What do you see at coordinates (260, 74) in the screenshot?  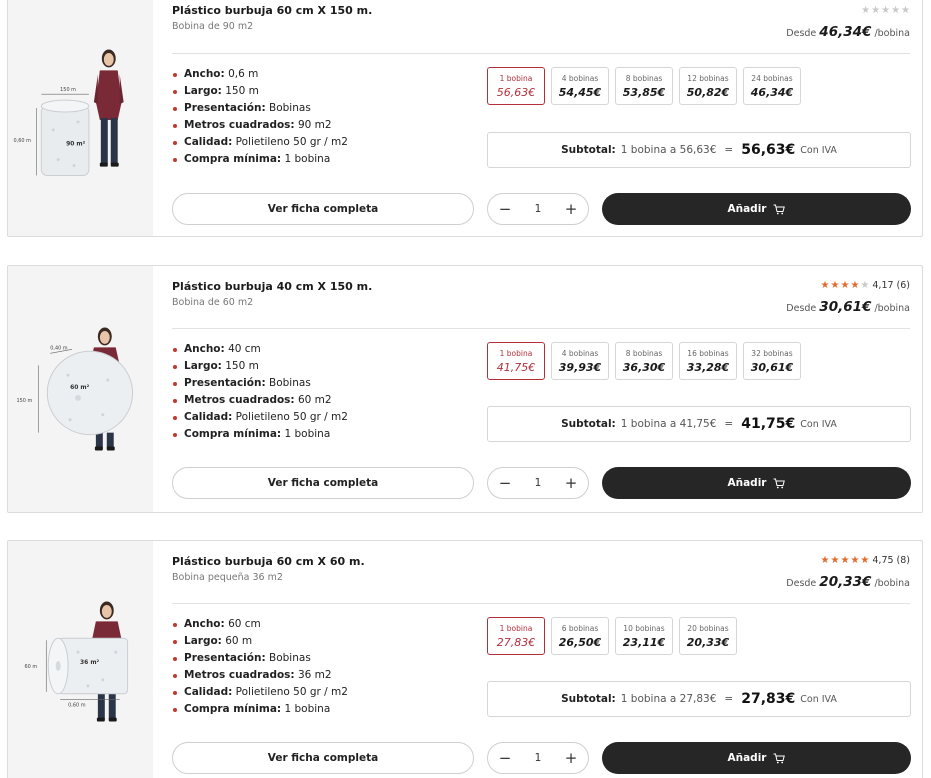 I see `spec-item: Ancho: 0,6 m` at bounding box center [260, 74].